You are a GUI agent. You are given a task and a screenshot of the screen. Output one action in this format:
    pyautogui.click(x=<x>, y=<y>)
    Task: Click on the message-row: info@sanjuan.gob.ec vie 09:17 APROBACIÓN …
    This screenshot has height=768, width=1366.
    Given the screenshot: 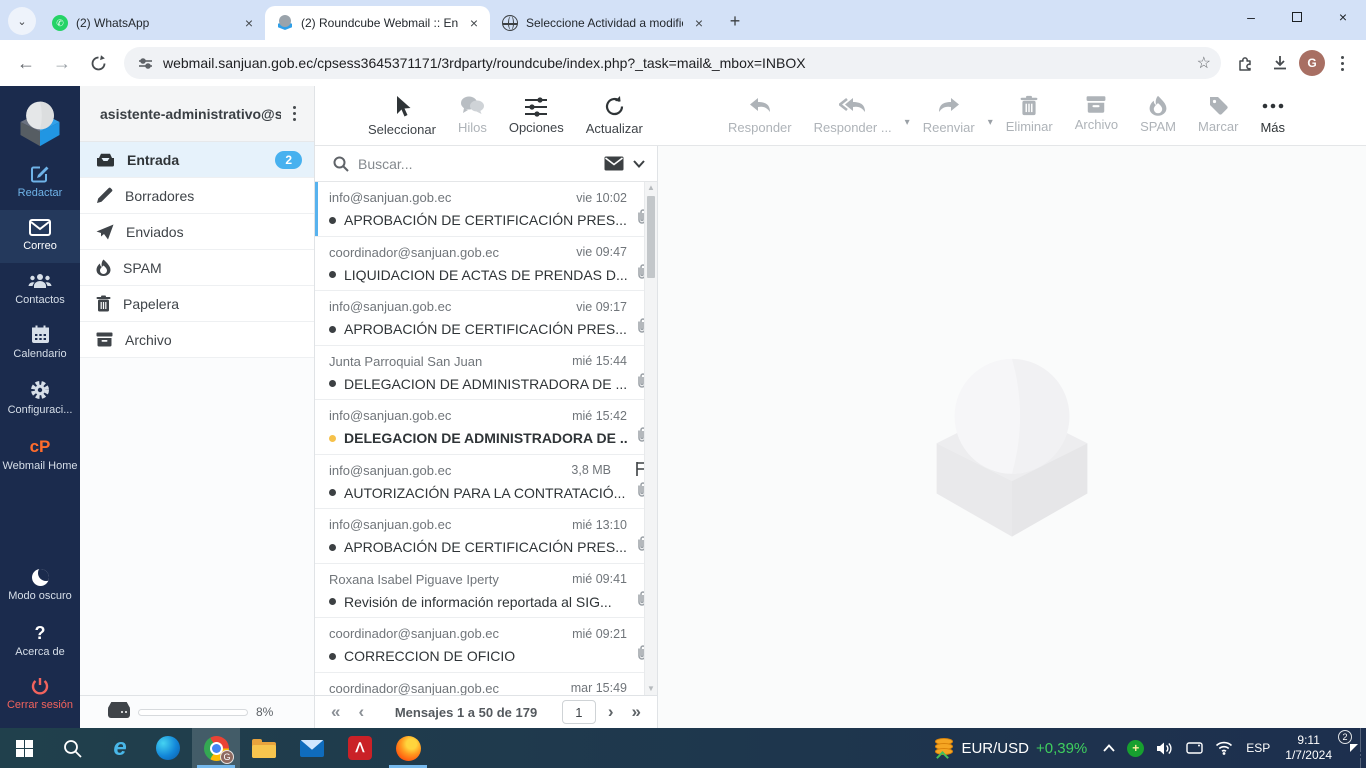 What is the action you would take?
    pyautogui.click(x=486, y=318)
    